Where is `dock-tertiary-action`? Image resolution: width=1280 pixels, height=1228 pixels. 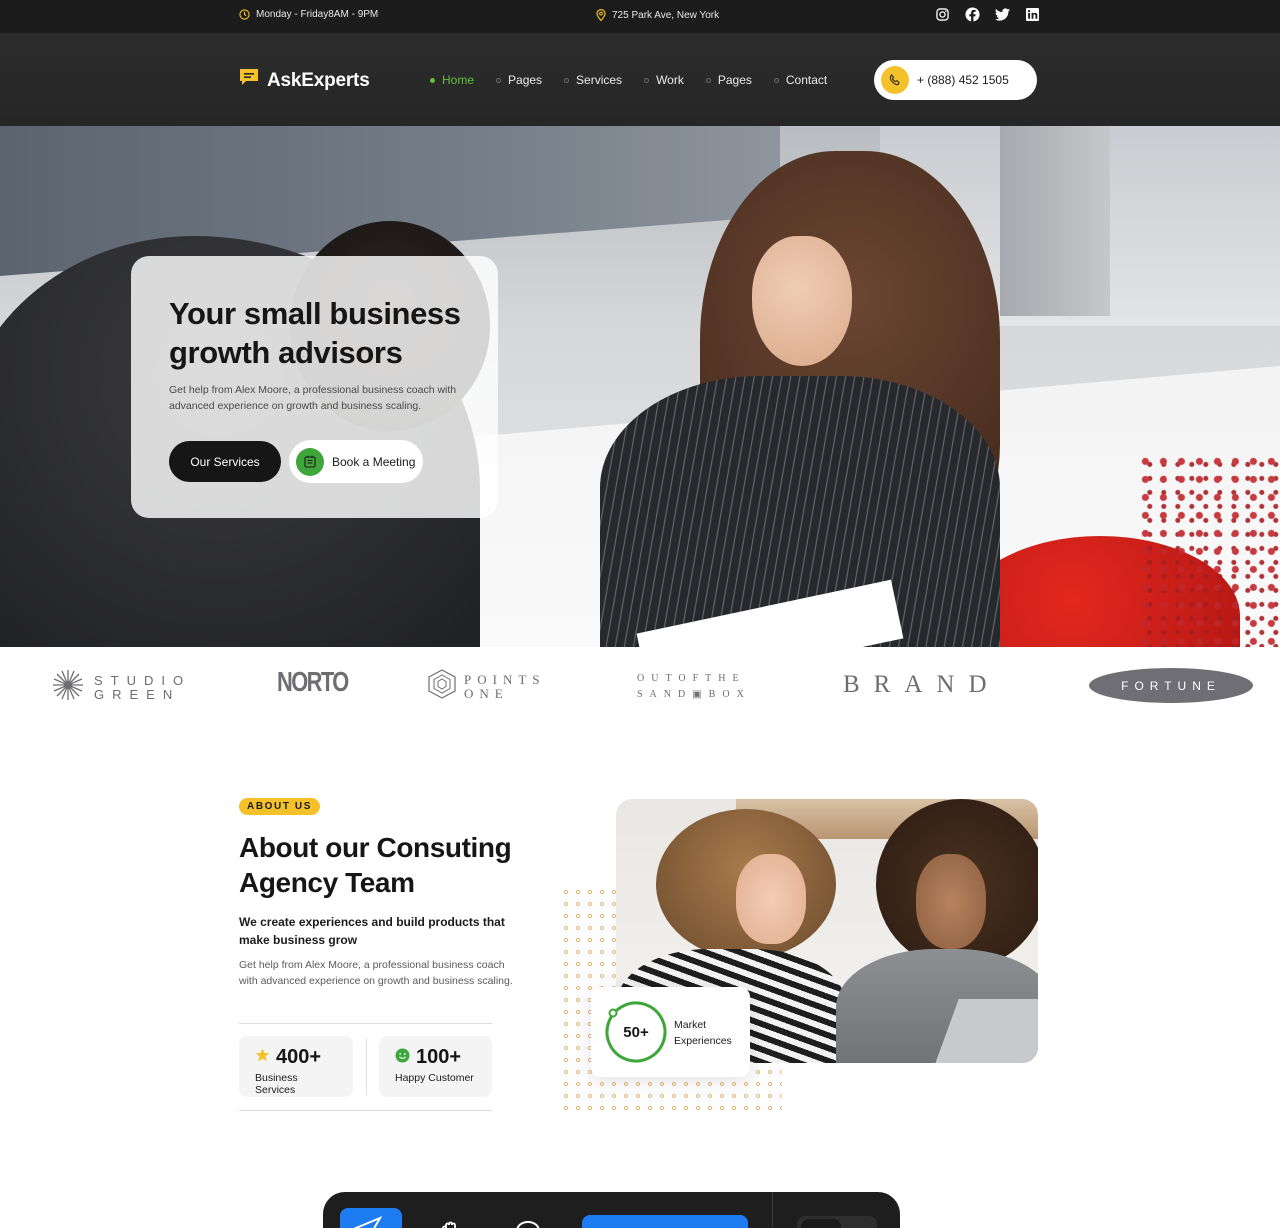
dock-tertiary-action is located at coordinates (821, 1223).